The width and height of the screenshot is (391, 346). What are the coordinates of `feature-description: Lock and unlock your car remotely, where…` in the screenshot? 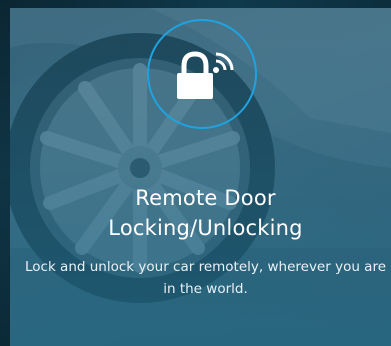 It's located at (205, 278).